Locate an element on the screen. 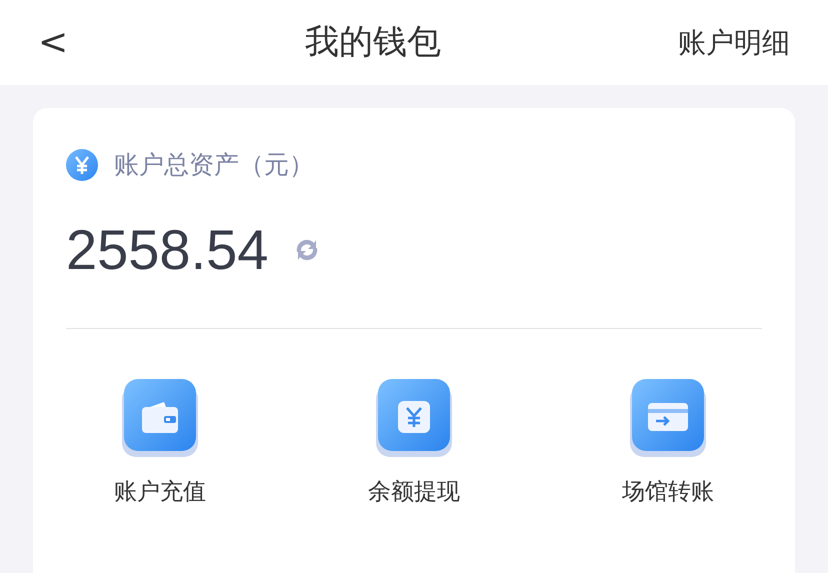 The width and height of the screenshot is (828, 573). page-title: 我的钱包 is located at coordinates (373, 42).